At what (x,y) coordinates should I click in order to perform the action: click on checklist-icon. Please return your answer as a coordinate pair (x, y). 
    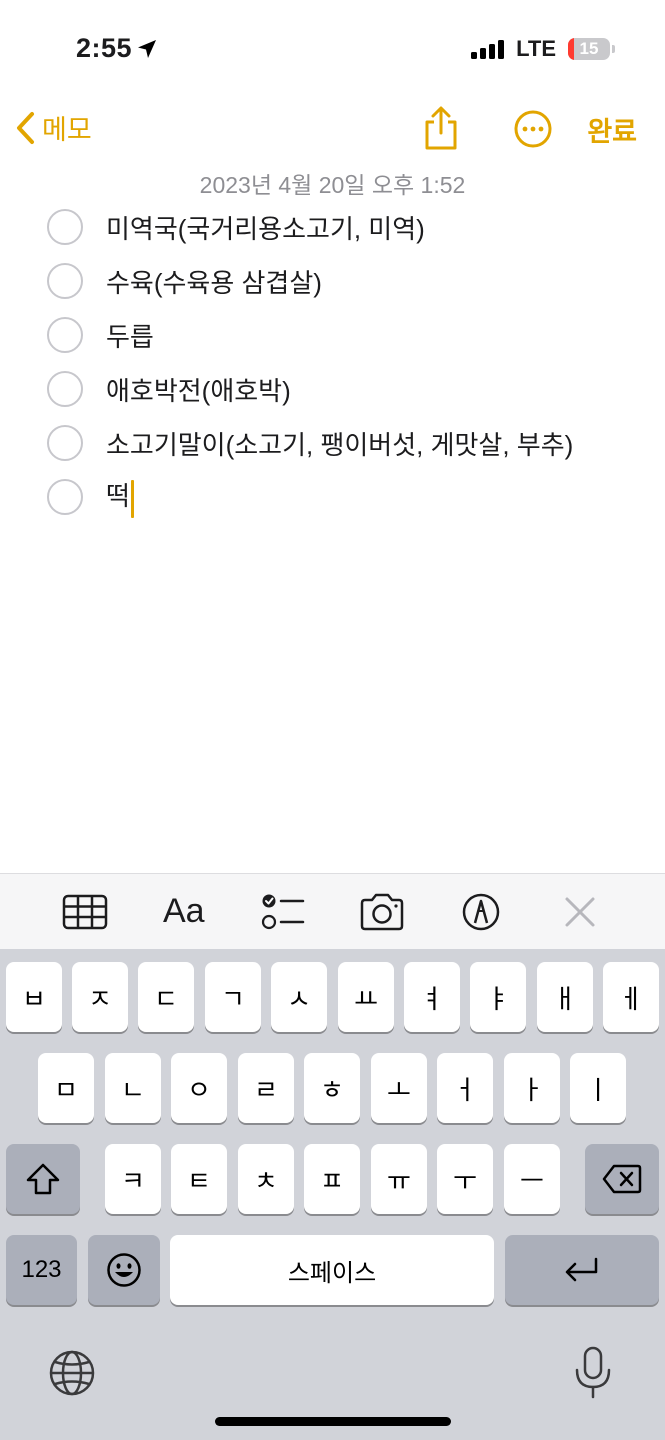
    Looking at the image, I should click on (283, 911).